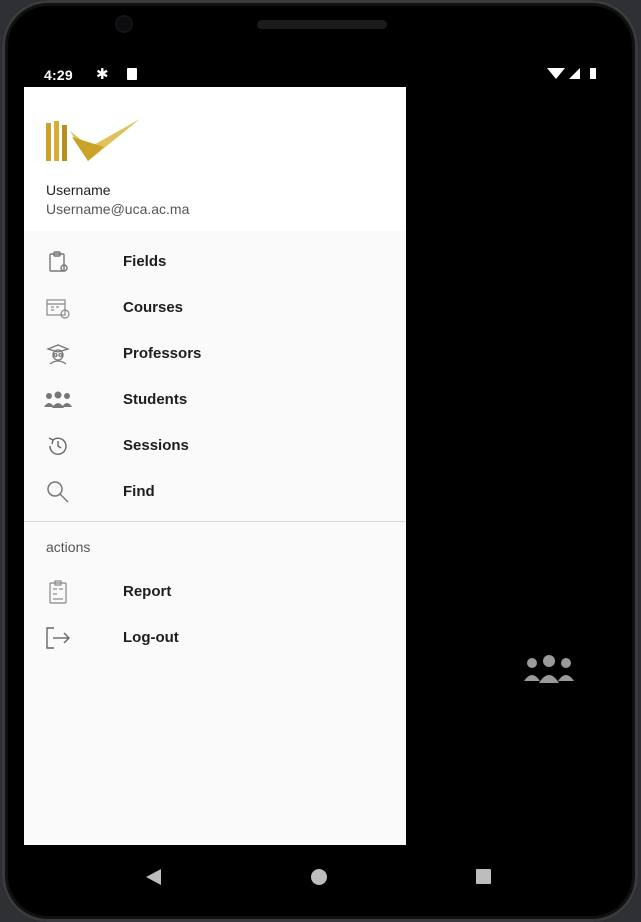  What do you see at coordinates (58, 592) in the screenshot?
I see `report-icon` at bounding box center [58, 592].